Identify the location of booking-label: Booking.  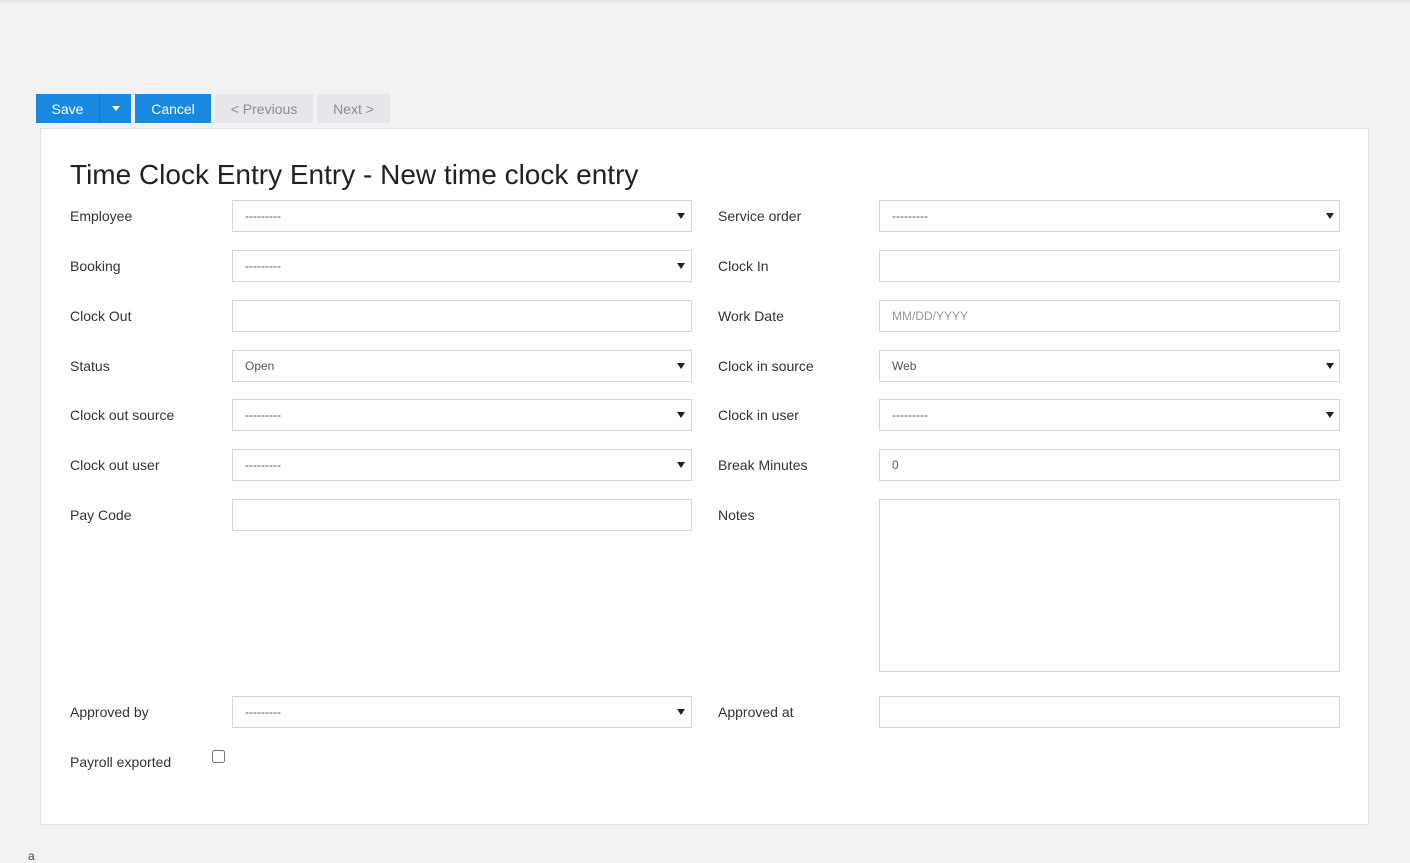
(95, 266).